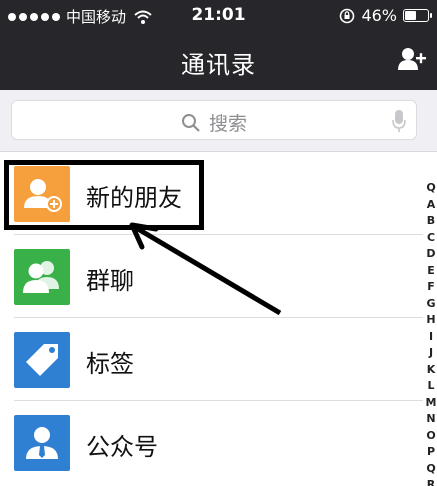  I want to click on index-letter: N, so click(431, 419).